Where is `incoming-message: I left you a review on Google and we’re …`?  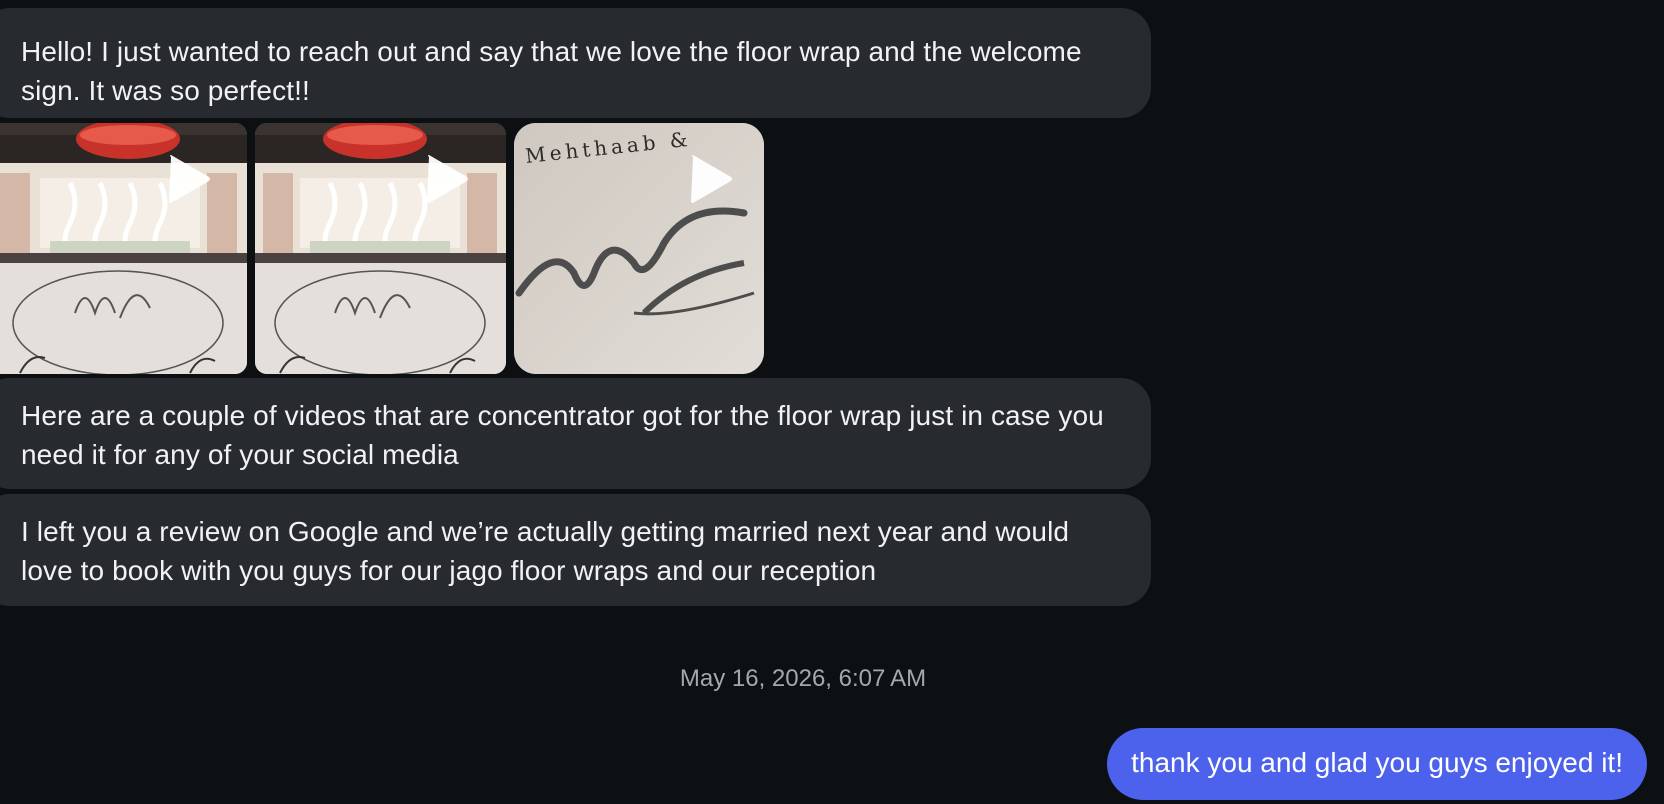
incoming-message: I left you a review on Google and we’re … is located at coordinates (575, 550).